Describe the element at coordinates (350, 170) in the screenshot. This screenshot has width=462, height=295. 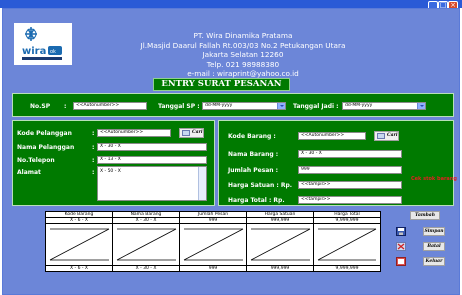
I see `jumlah-pesan-field: 999` at that location.